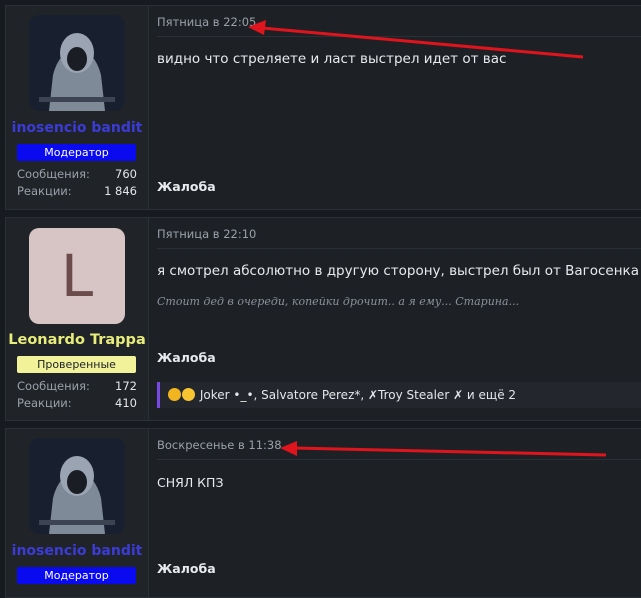 The image size is (641, 598). I want to click on avatar-letter: L, so click(77, 276).